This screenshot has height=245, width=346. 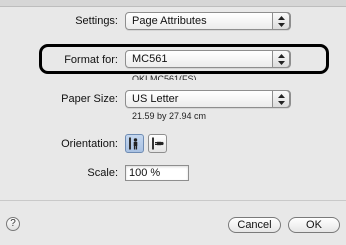 I want to click on dialog-top-edge, so click(x=173, y=3).